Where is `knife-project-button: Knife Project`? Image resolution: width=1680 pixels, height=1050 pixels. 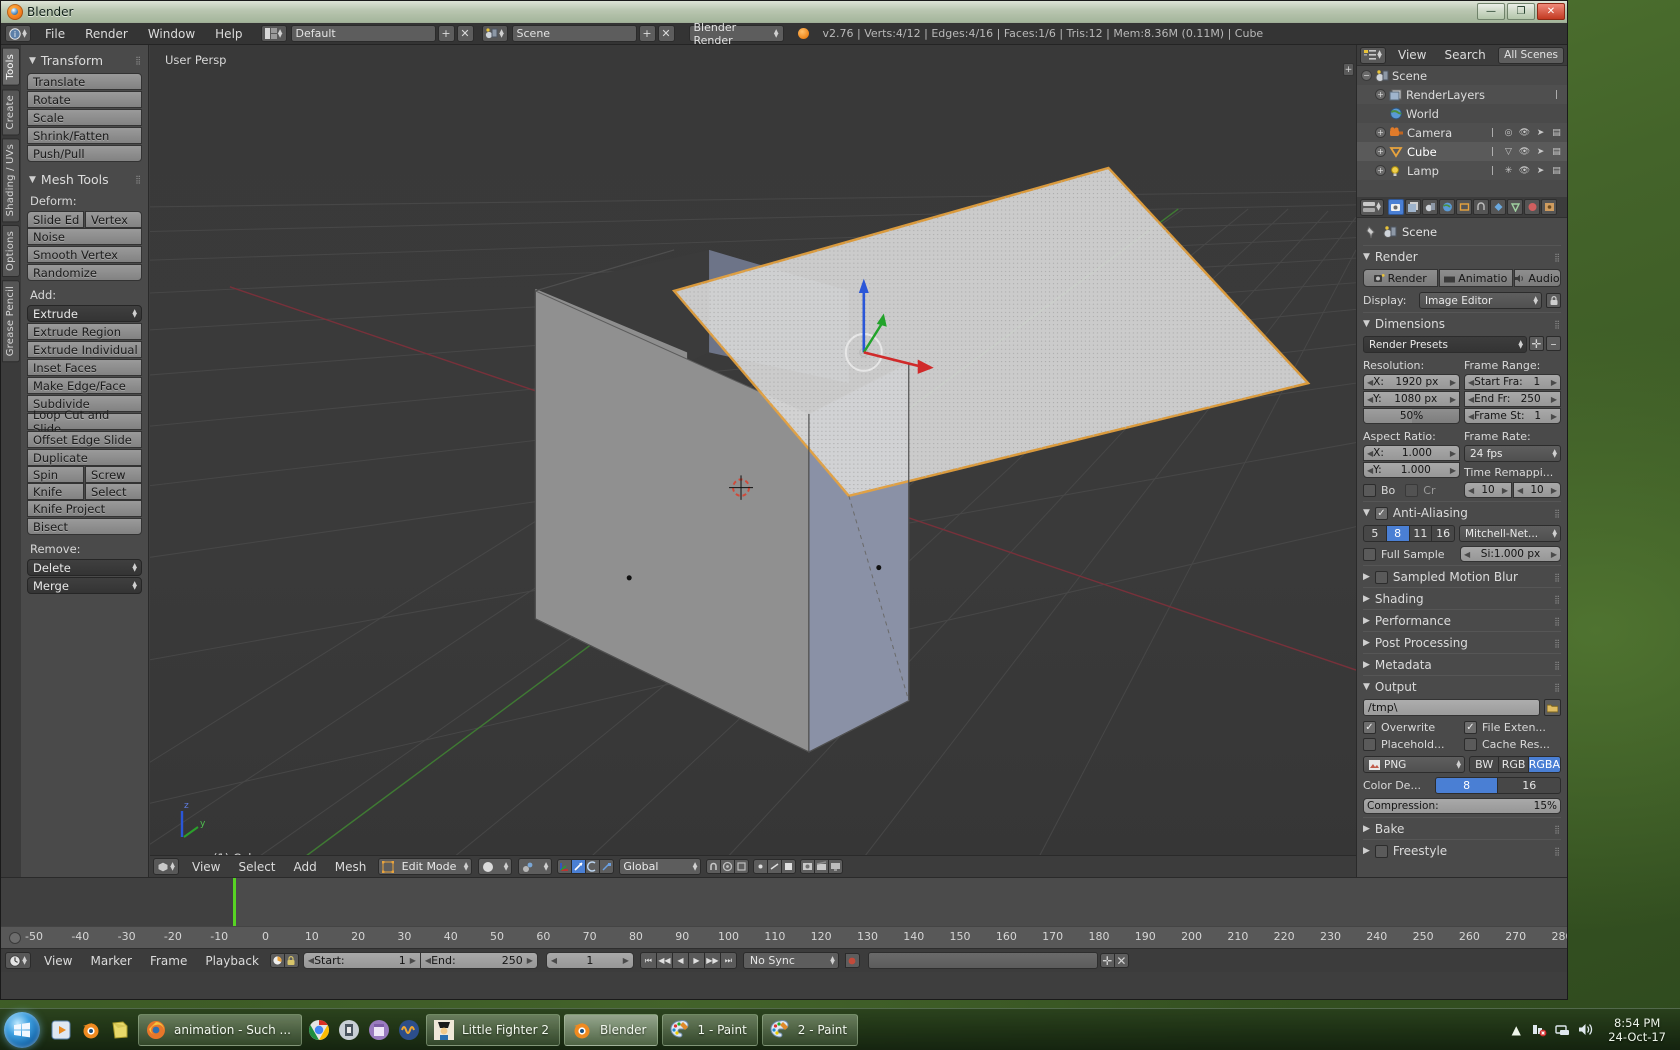
knife-project-button: Knife Project is located at coordinates (84, 508).